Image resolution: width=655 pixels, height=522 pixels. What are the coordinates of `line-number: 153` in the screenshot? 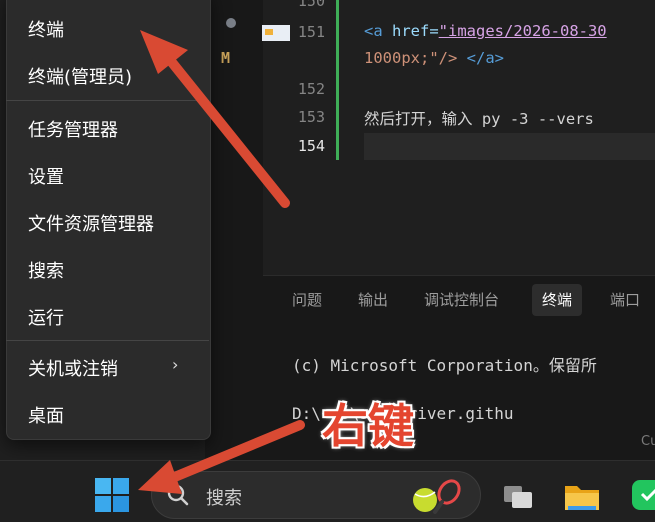 It's located at (311, 117).